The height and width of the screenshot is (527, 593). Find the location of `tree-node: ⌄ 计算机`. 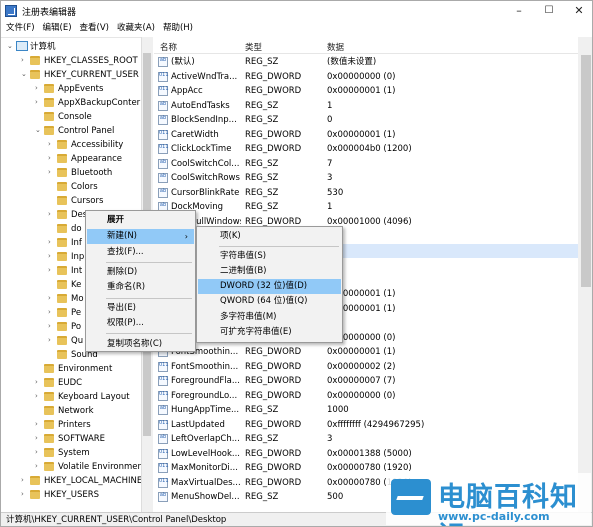

tree-node: ⌄ 计算机 is located at coordinates (71, 47).